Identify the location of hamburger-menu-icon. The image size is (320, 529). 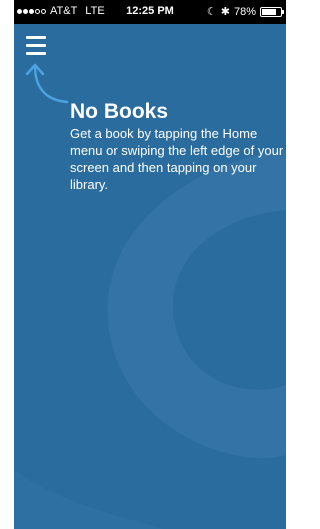
(36, 46).